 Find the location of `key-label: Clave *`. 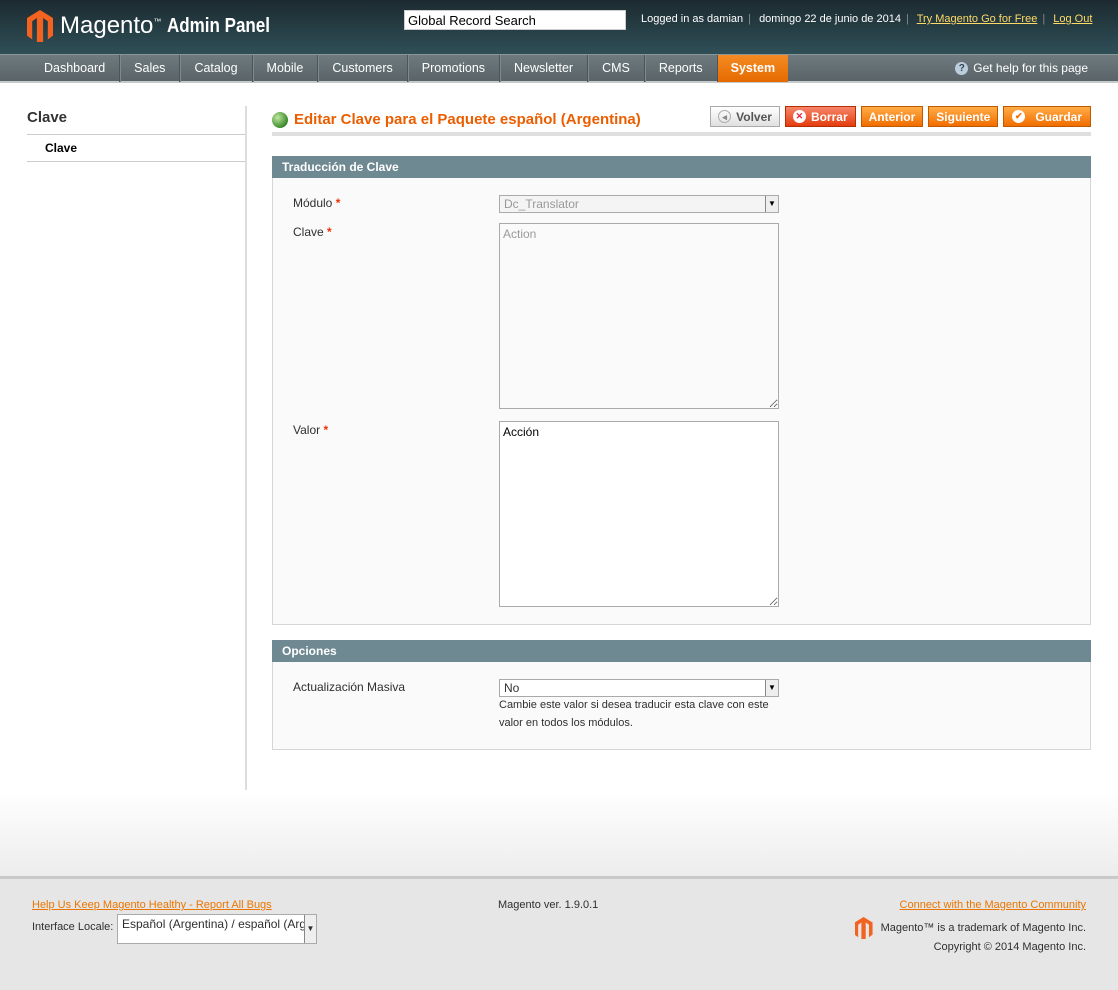

key-label: Clave * is located at coordinates (312, 232).